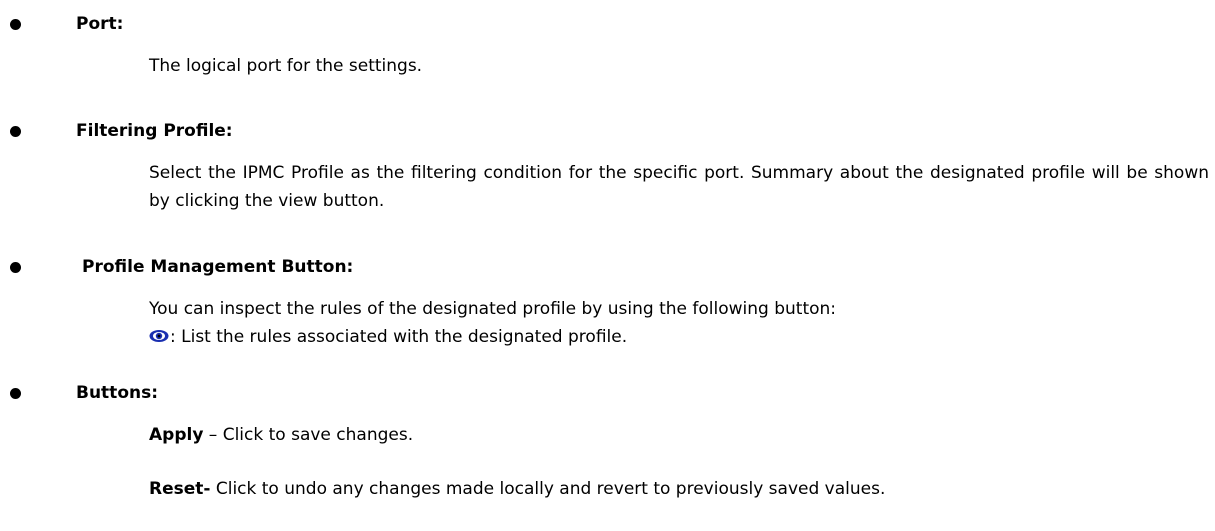  Describe the element at coordinates (286, 66) in the screenshot. I see `port-description: The logical port for the settings.` at that location.